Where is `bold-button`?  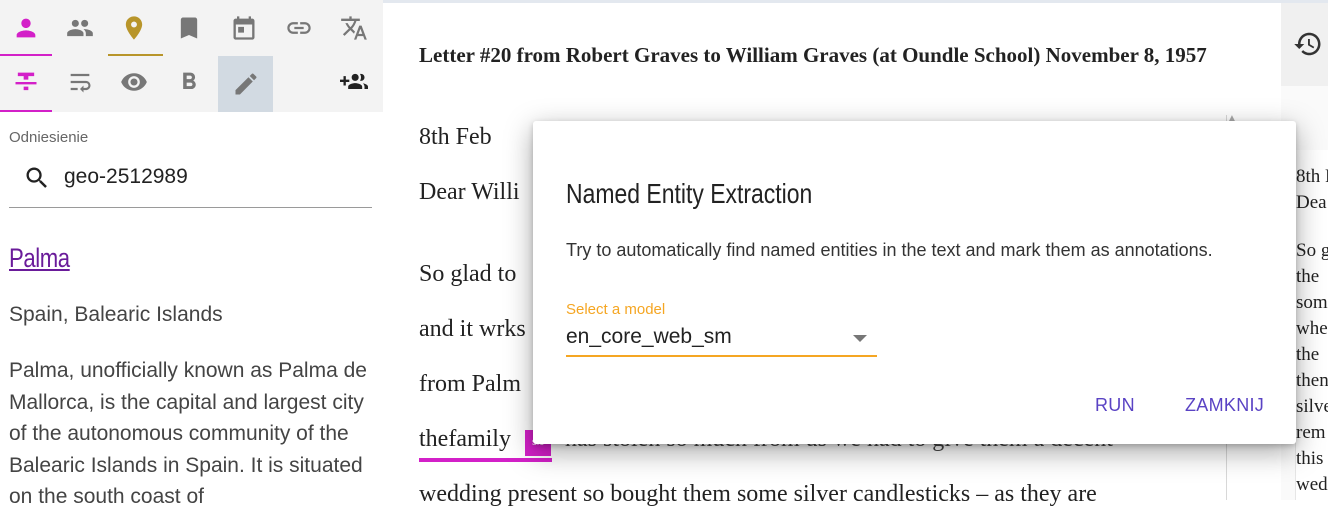
bold-button is located at coordinates (189, 82).